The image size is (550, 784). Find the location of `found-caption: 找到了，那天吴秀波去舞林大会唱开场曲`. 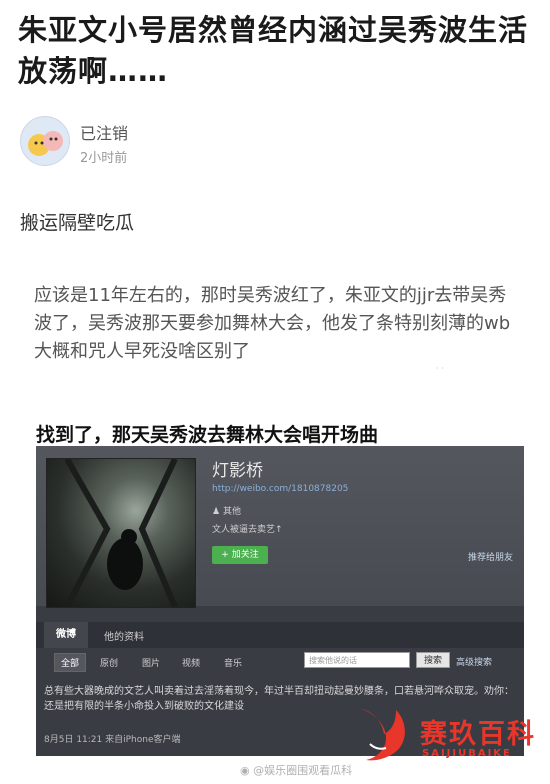

found-caption: 找到了，那天吴秀波去舞林大会唱开场曲 is located at coordinates (207, 435).